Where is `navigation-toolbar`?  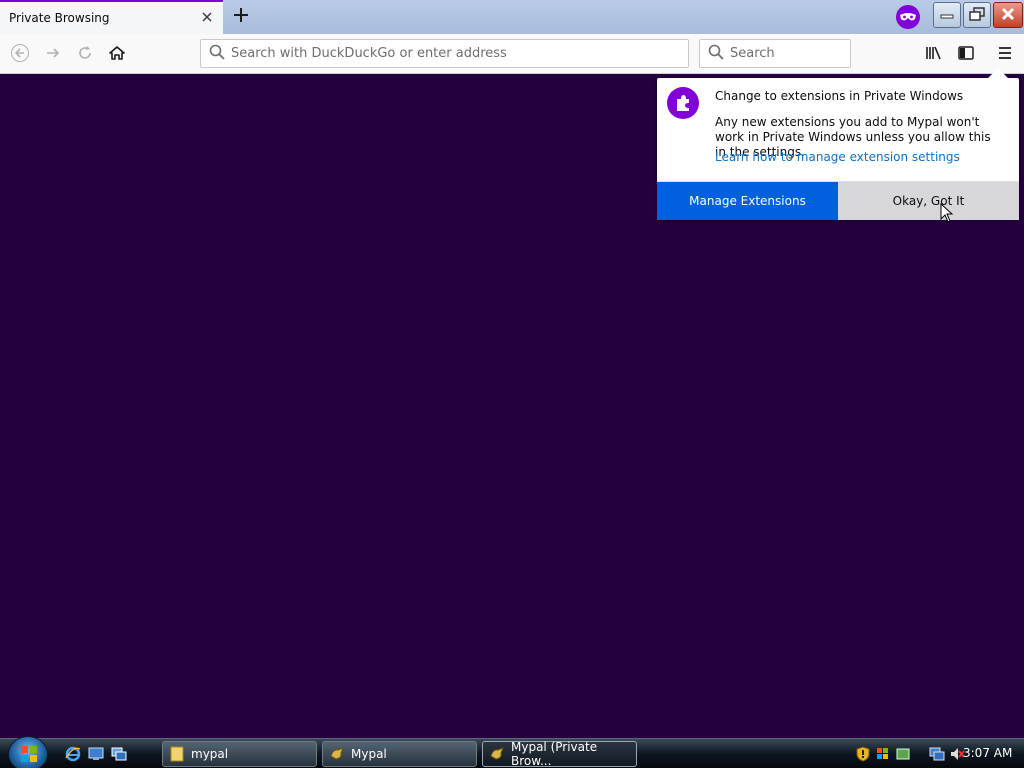 navigation-toolbar is located at coordinates (512, 54).